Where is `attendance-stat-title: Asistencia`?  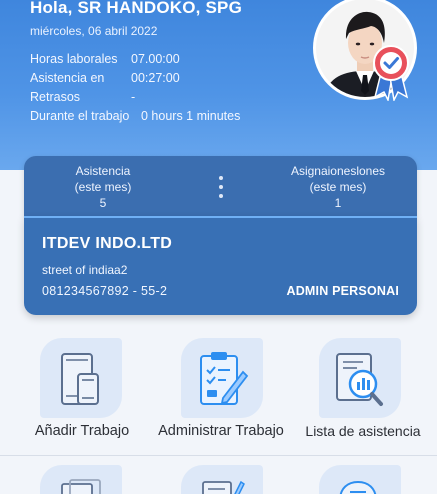 attendance-stat-title: Asistencia is located at coordinates (103, 171).